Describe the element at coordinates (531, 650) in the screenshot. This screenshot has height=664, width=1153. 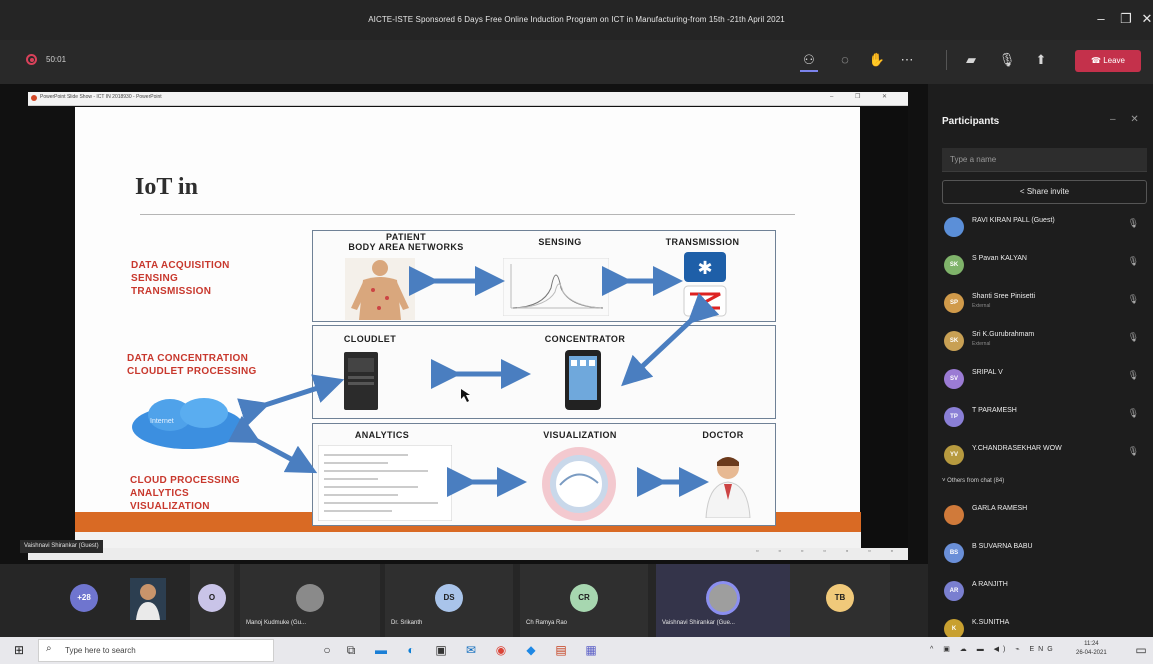
I see `app-icon: ◆` at that location.